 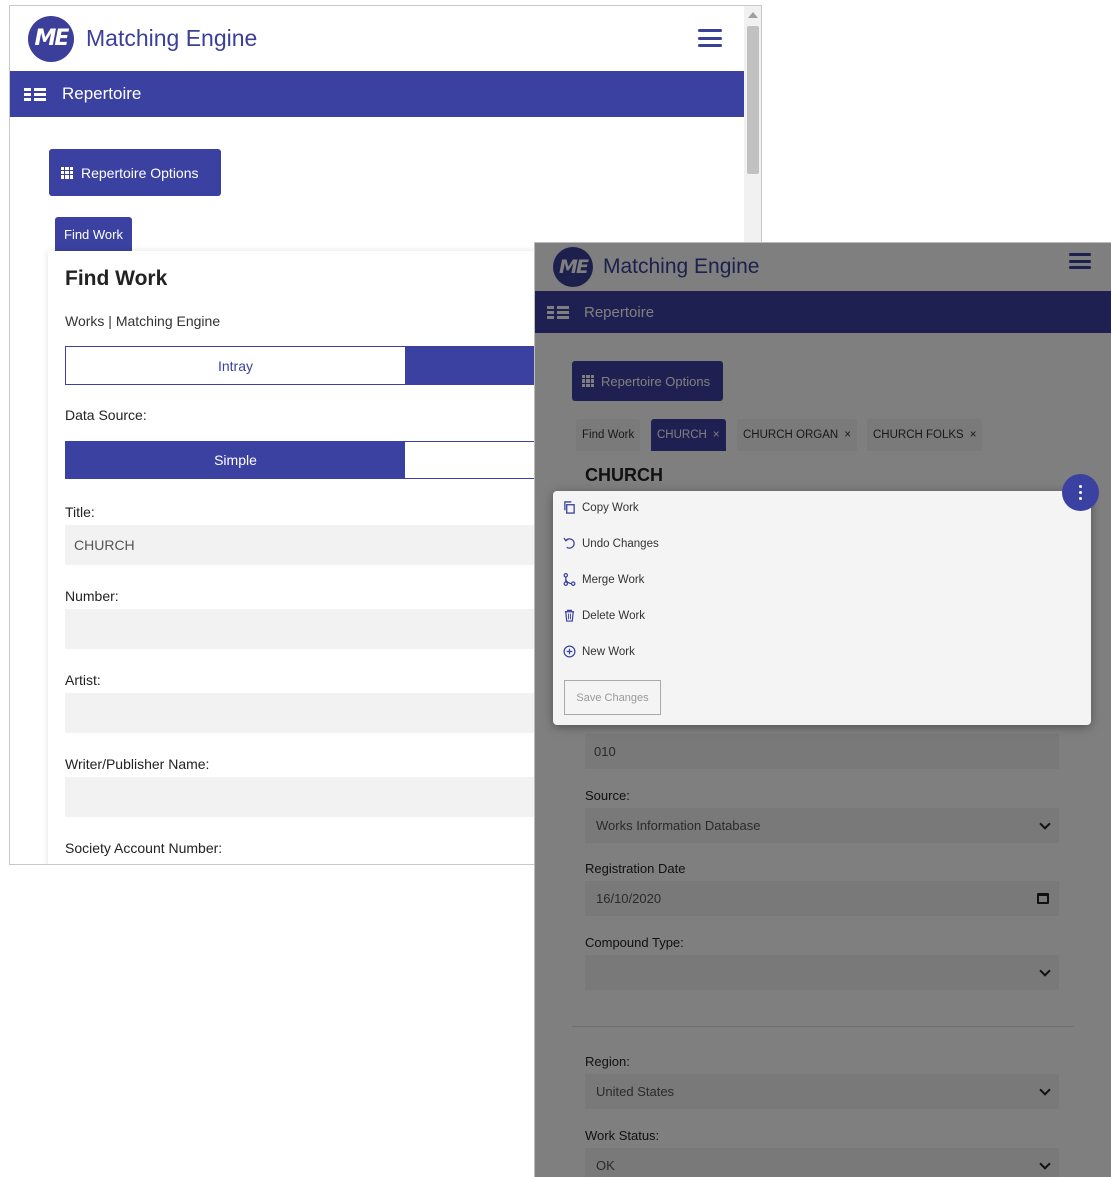 I want to click on menu-item-undo-changes: Undo Changes, so click(x=611, y=543).